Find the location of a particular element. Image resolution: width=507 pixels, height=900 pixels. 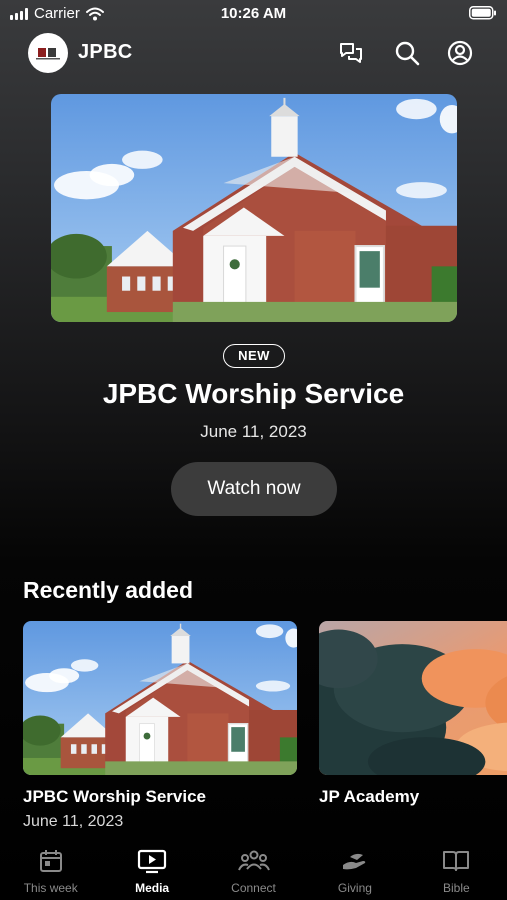

people-icon is located at coordinates (253, 860).